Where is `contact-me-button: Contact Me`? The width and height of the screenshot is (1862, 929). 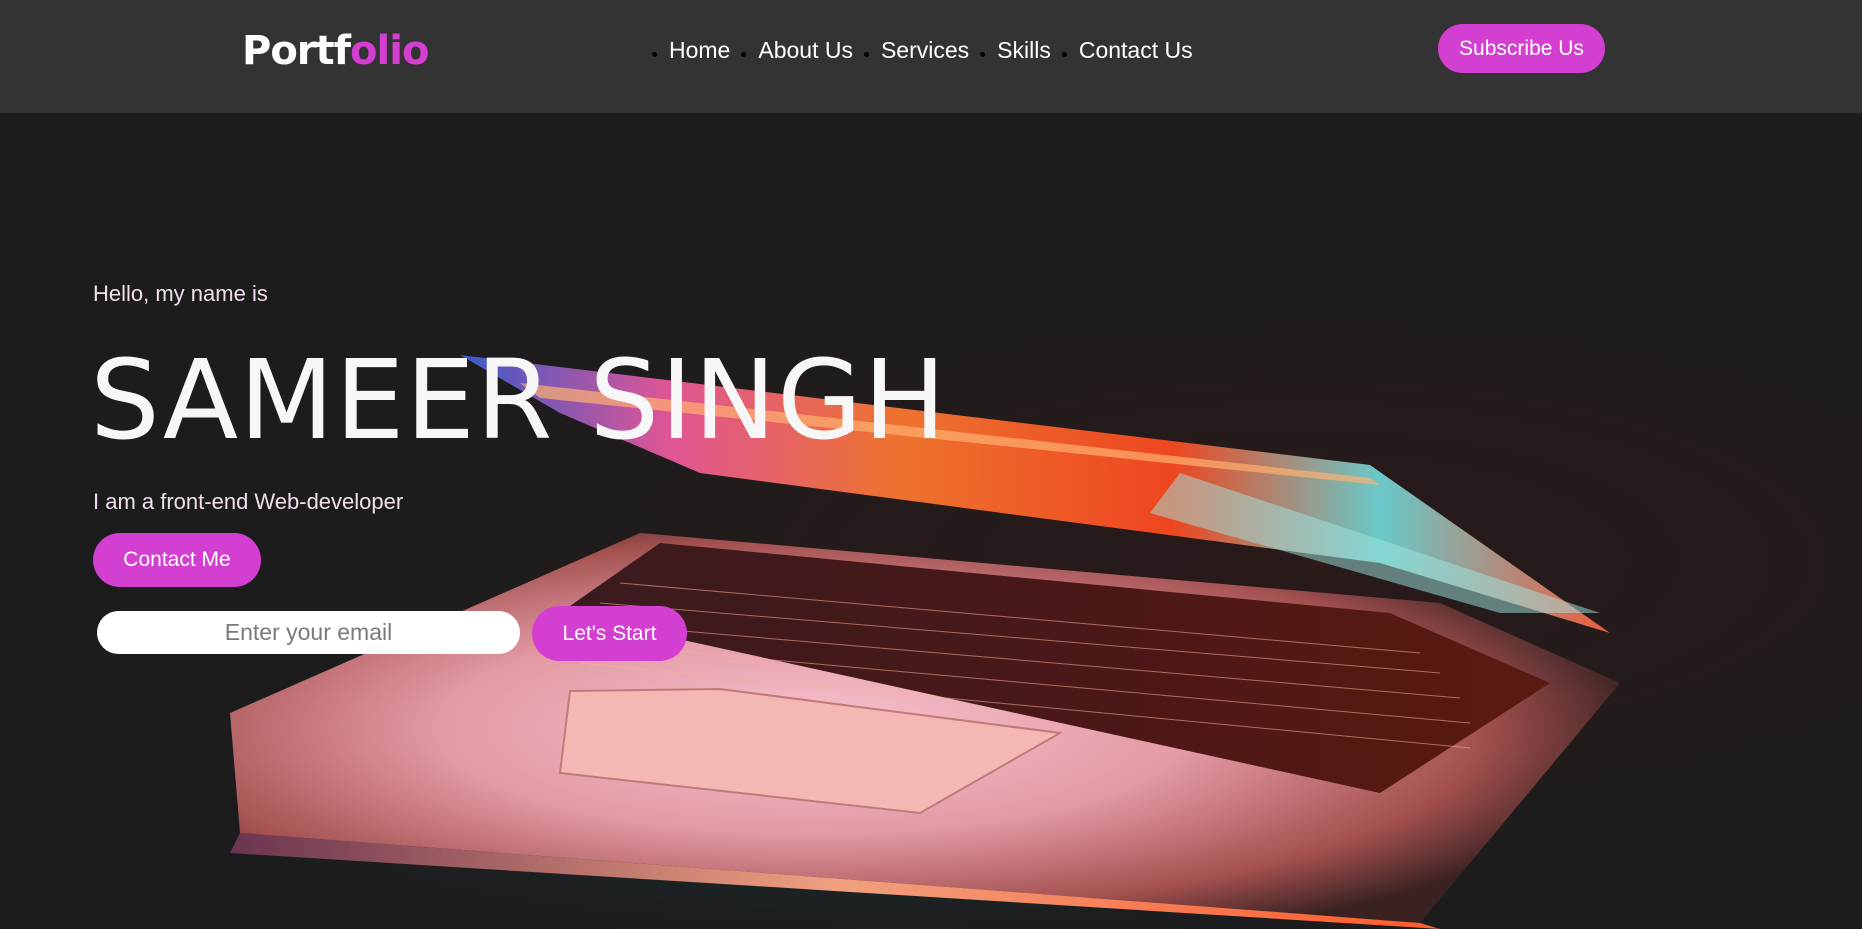
contact-me-button: Contact Me is located at coordinates (177, 560).